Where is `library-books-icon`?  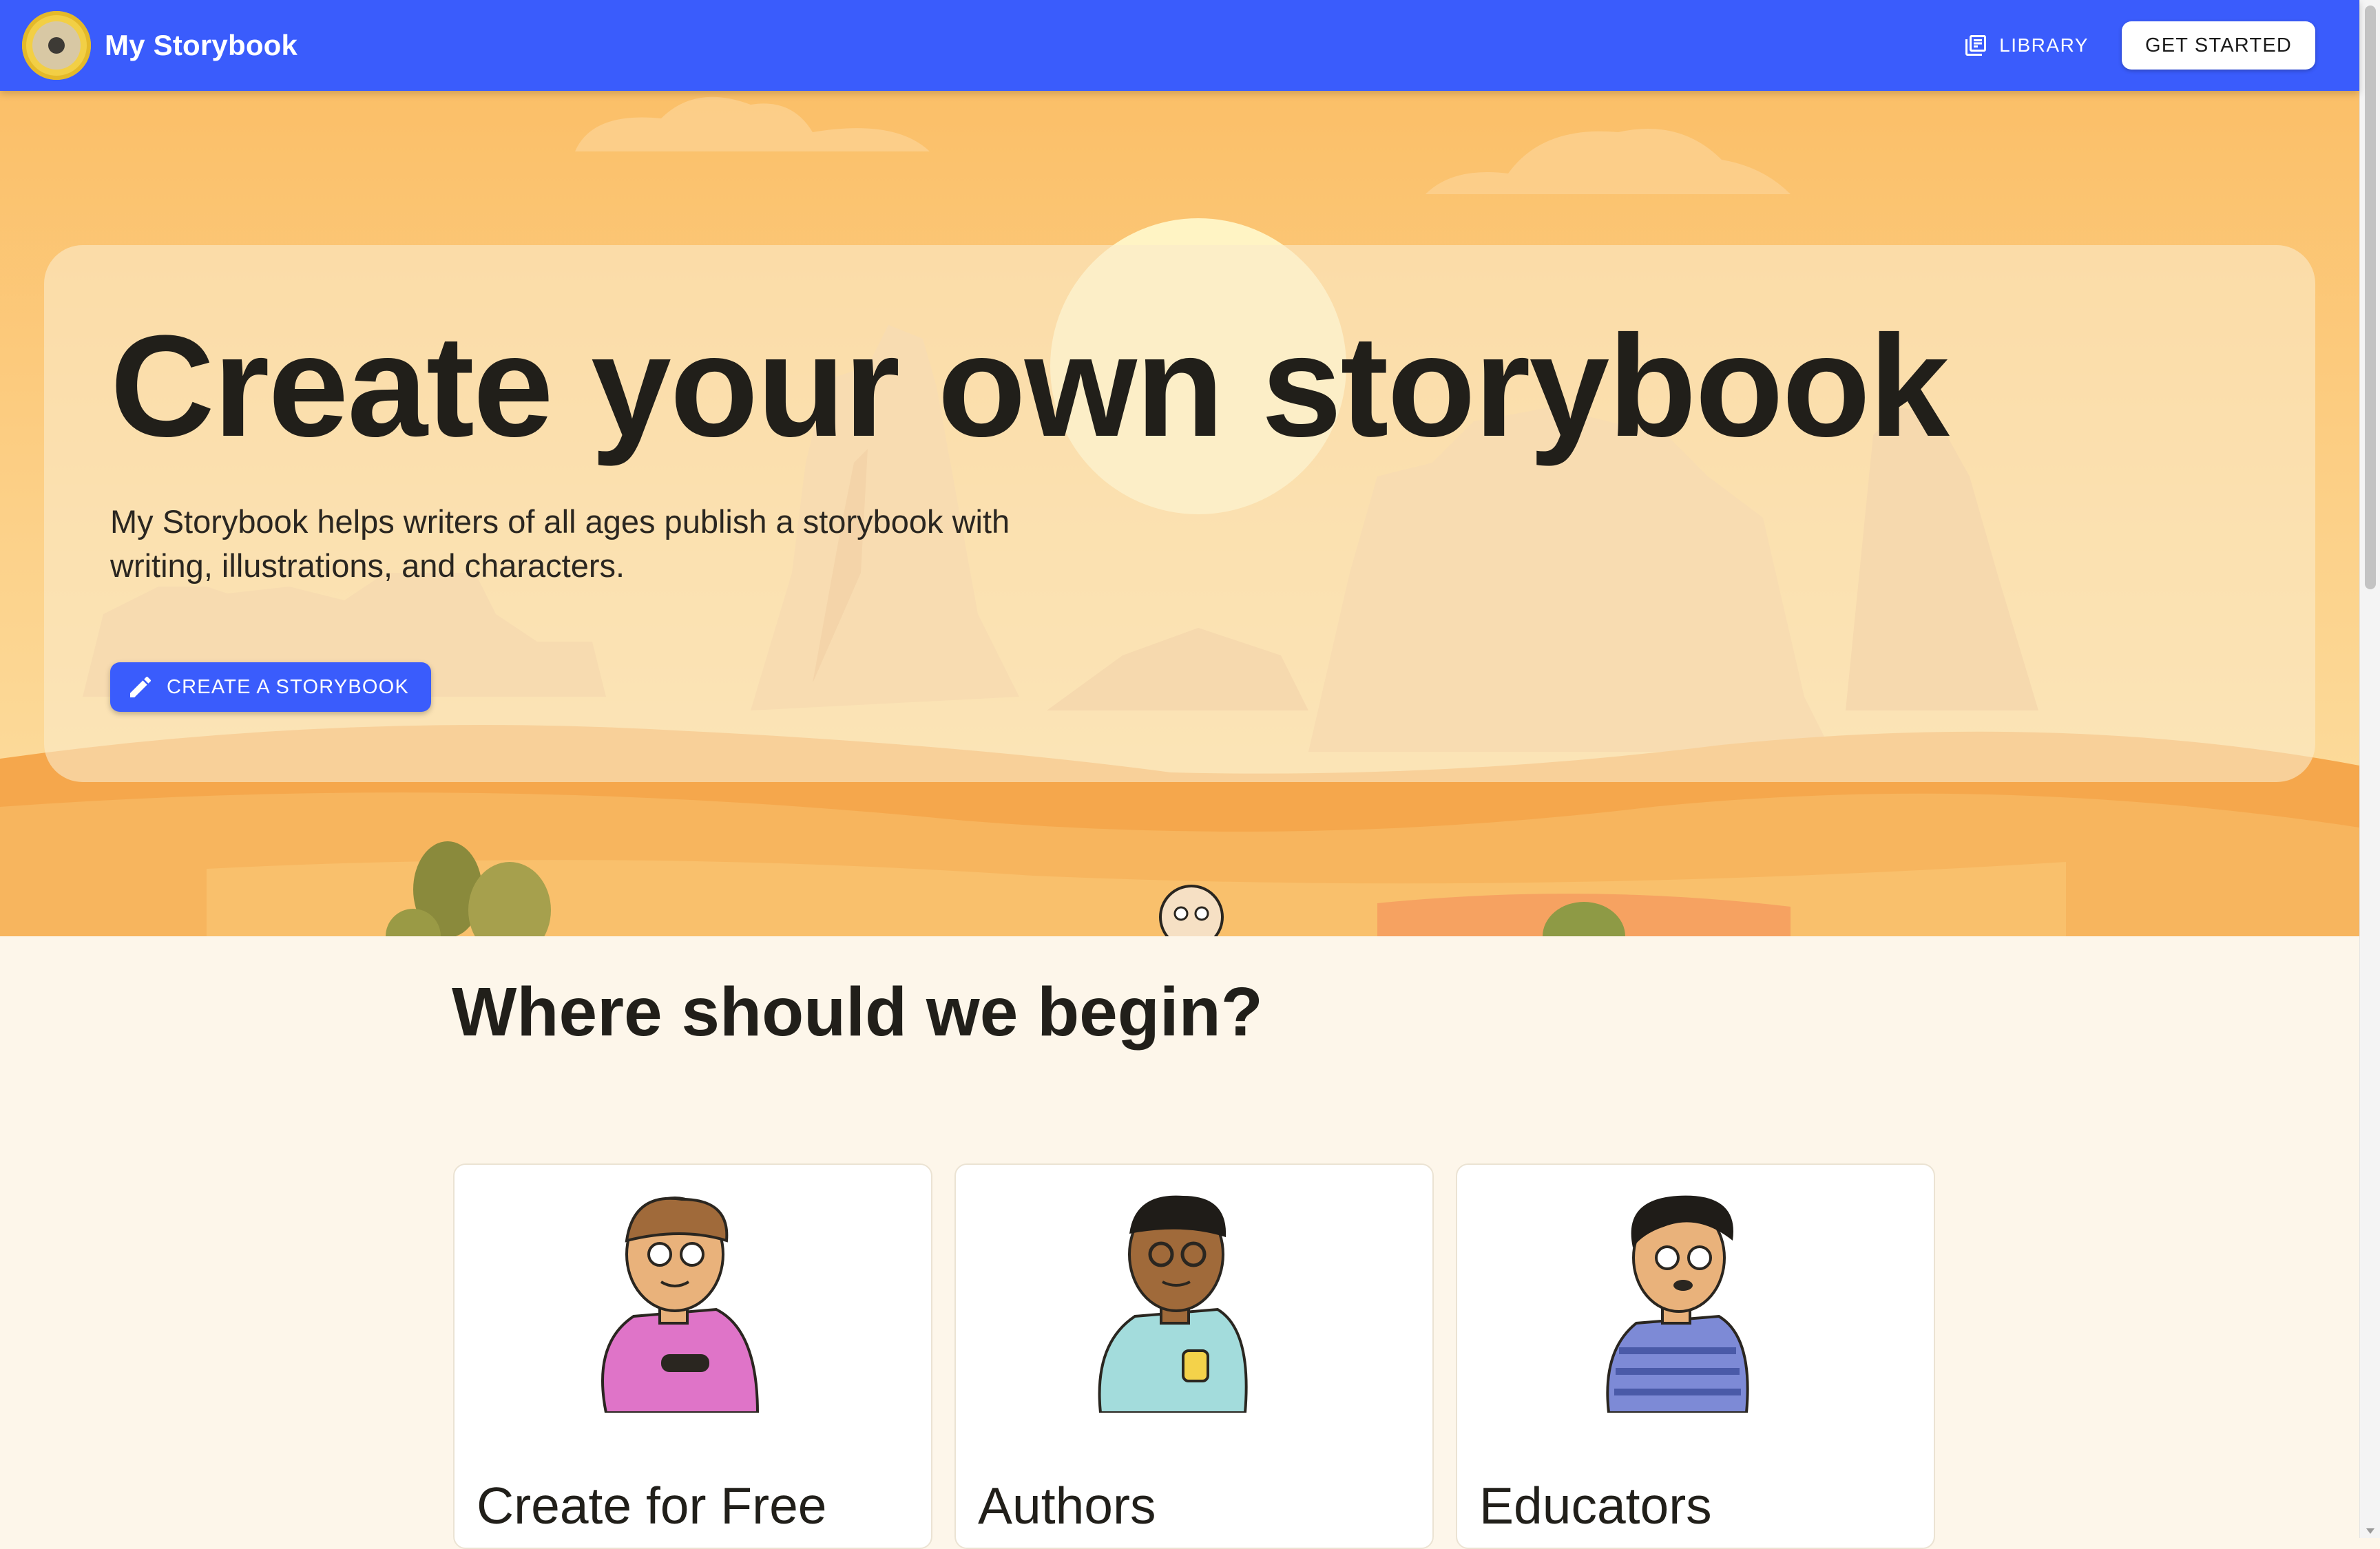 library-books-icon is located at coordinates (1976, 45).